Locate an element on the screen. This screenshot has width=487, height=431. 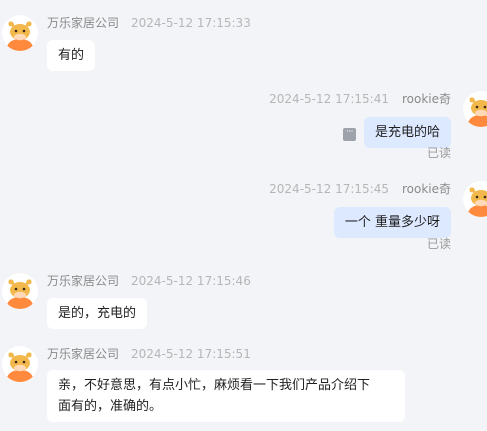
message-time: 2024-5-12 17:15:41 is located at coordinates (329, 99).